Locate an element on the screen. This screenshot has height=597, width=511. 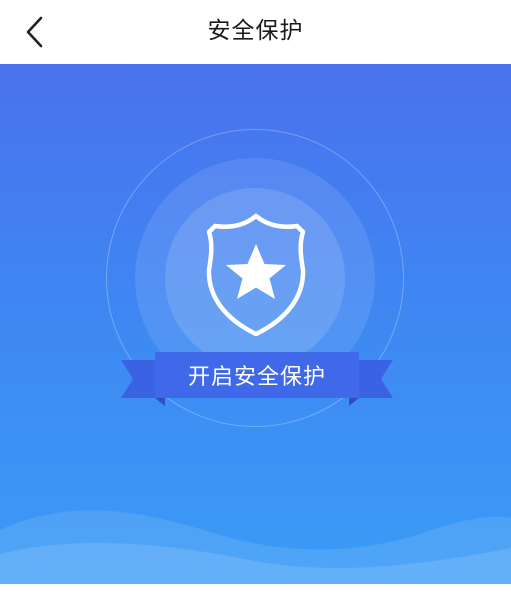
shield-star-icon is located at coordinates (256, 275).